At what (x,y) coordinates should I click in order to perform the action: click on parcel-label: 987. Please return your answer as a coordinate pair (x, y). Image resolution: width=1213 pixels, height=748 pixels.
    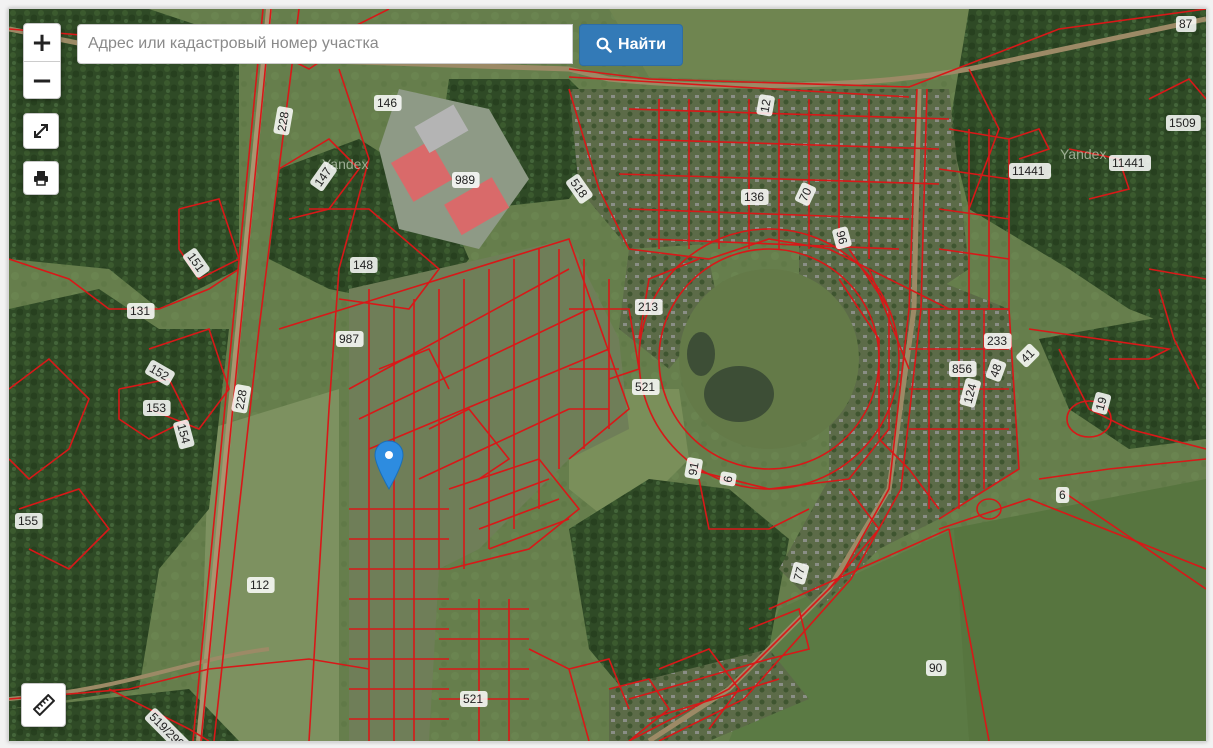
    Looking at the image, I should click on (350, 339).